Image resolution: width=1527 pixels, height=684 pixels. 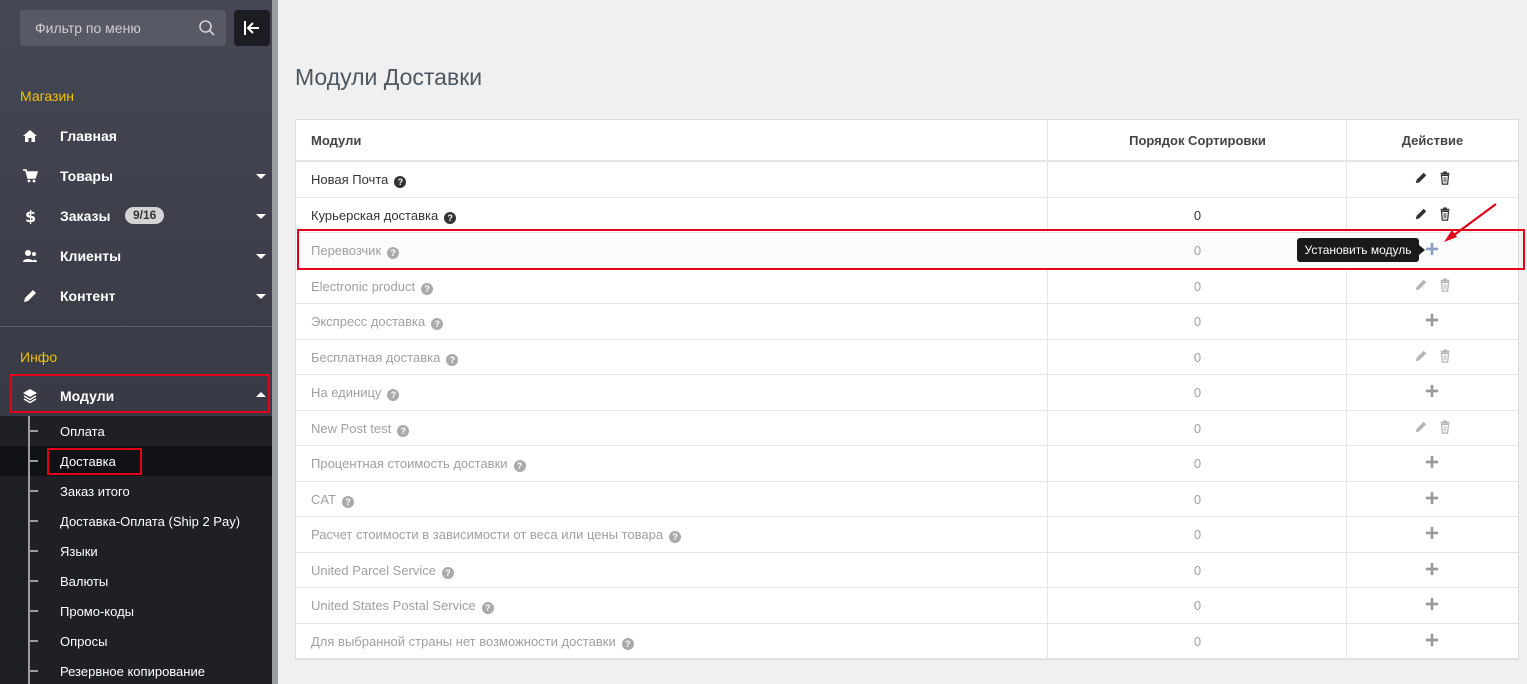 I want to click on sidebar-item-content: Контент, so click(x=136, y=296).